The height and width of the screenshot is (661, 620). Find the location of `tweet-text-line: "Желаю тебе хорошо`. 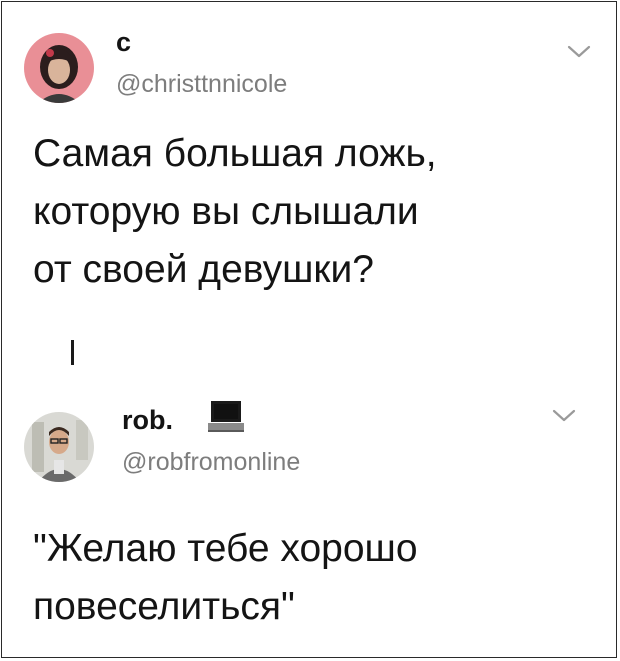

tweet-text-line: "Желаю тебе хорошо is located at coordinates (225, 548).